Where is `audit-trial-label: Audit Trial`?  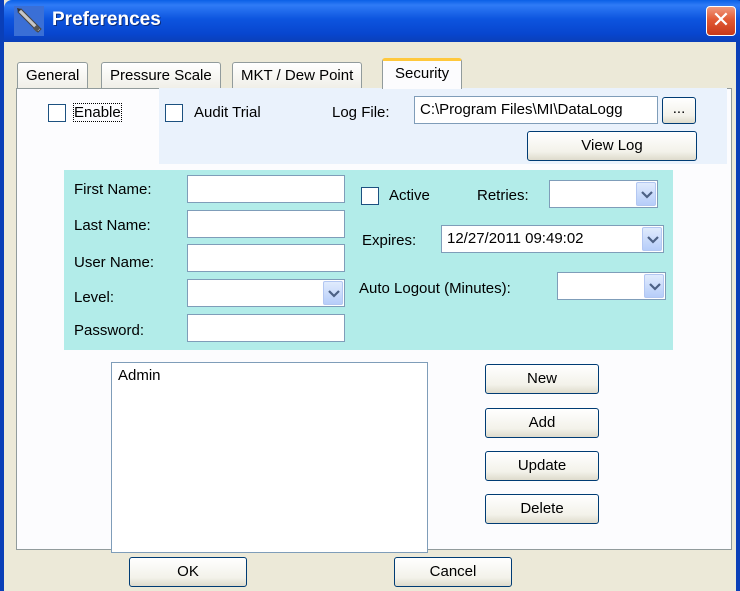 audit-trial-label: Audit Trial is located at coordinates (227, 112).